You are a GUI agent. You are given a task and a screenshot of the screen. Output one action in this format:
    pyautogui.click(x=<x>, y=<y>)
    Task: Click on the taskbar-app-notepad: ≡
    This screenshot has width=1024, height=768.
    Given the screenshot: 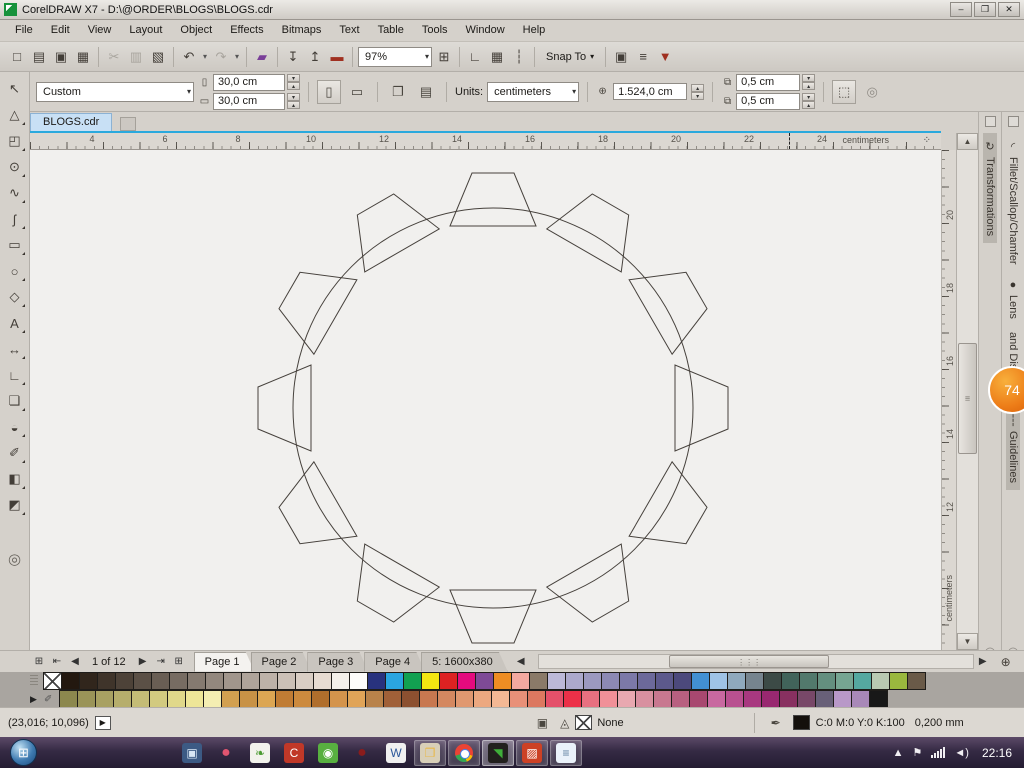 What is the action you would take?
    pyautogui.click(x=566, y=752)
    